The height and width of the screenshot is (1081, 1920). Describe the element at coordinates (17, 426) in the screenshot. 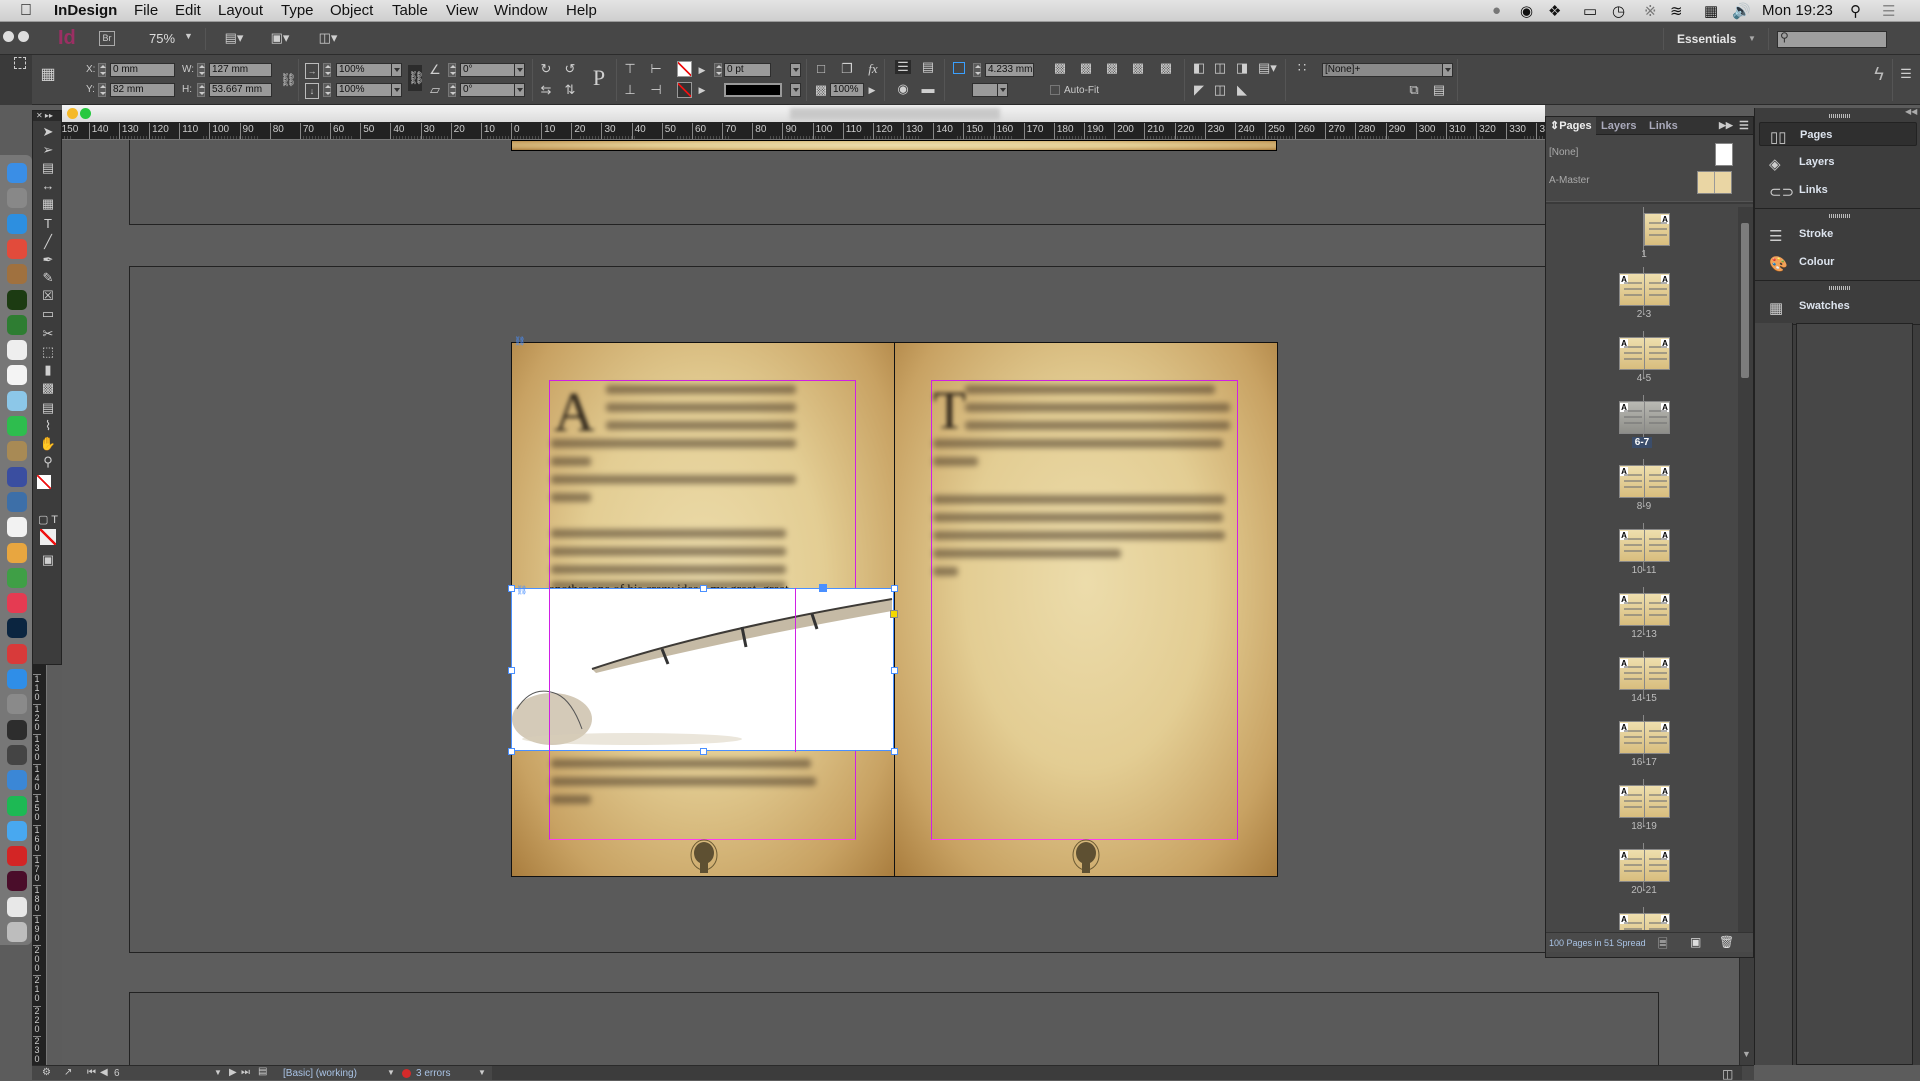

I see `dock-facetime-icon` at that location.